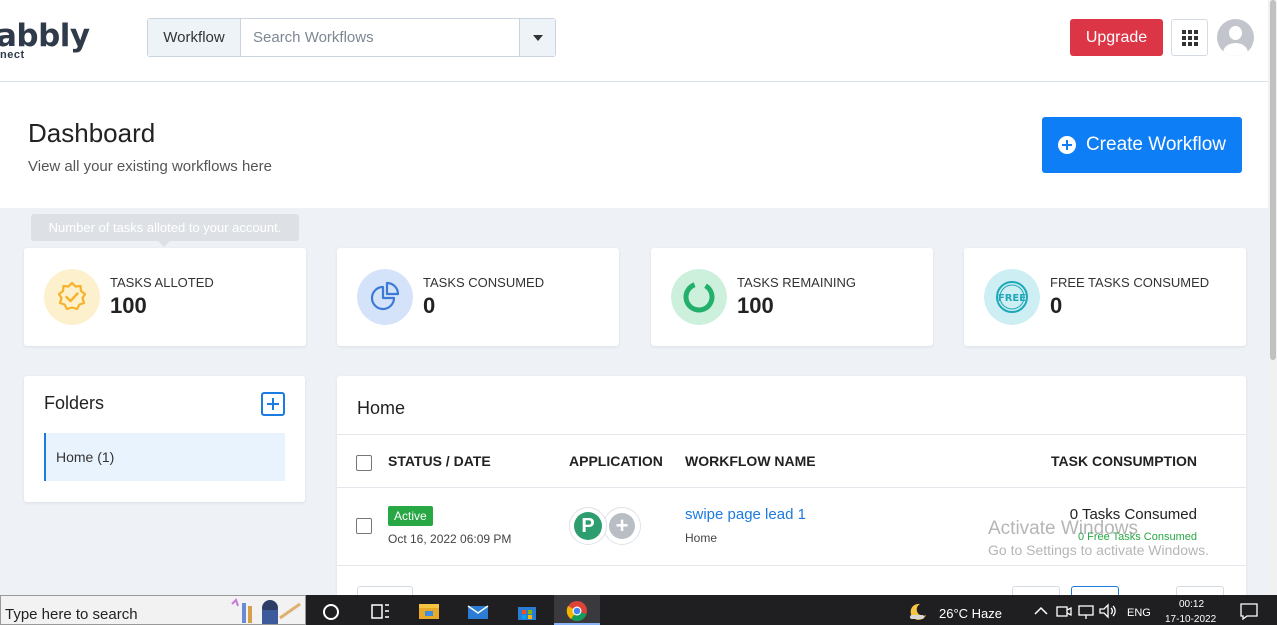  Describe the element at coordinates (701, 538) in the screenshot. I see `workflow-folder: Home` at that location.